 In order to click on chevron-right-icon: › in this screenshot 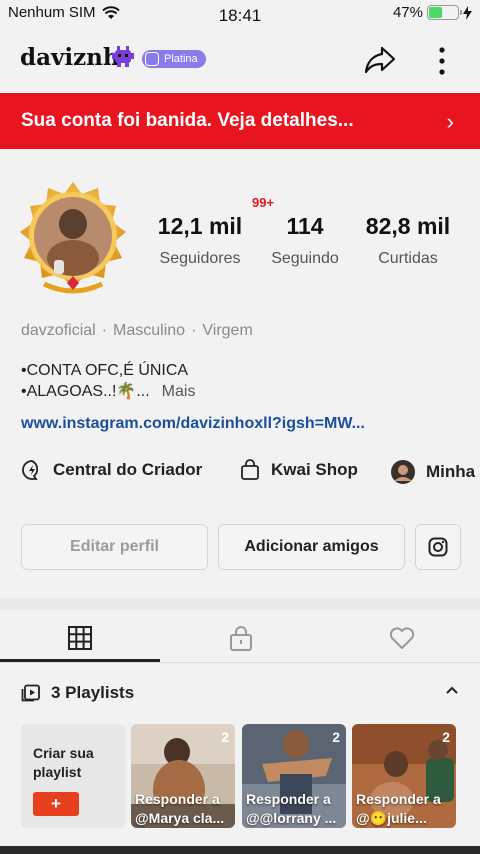, I will do `click(450, 121)`.